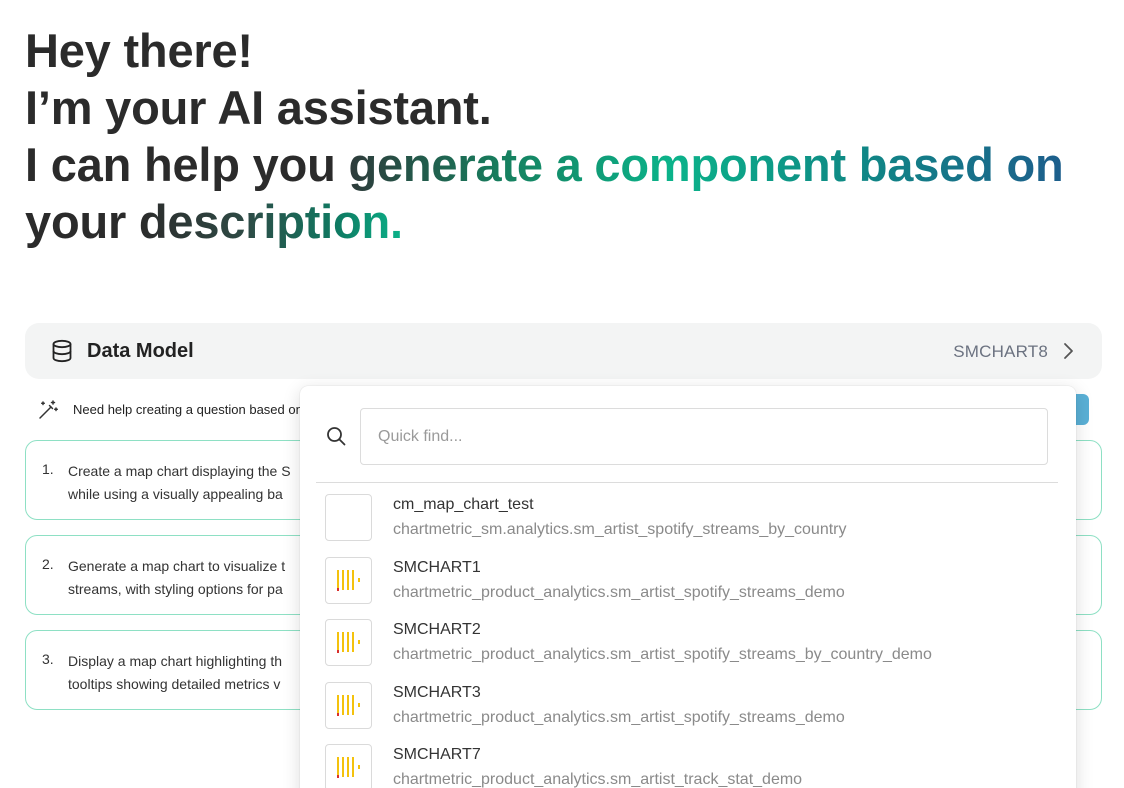 Image resolution: width=1124 pixels, height=788 pixels. I want to click on model-name: SMCHART7, so click(437, 754).